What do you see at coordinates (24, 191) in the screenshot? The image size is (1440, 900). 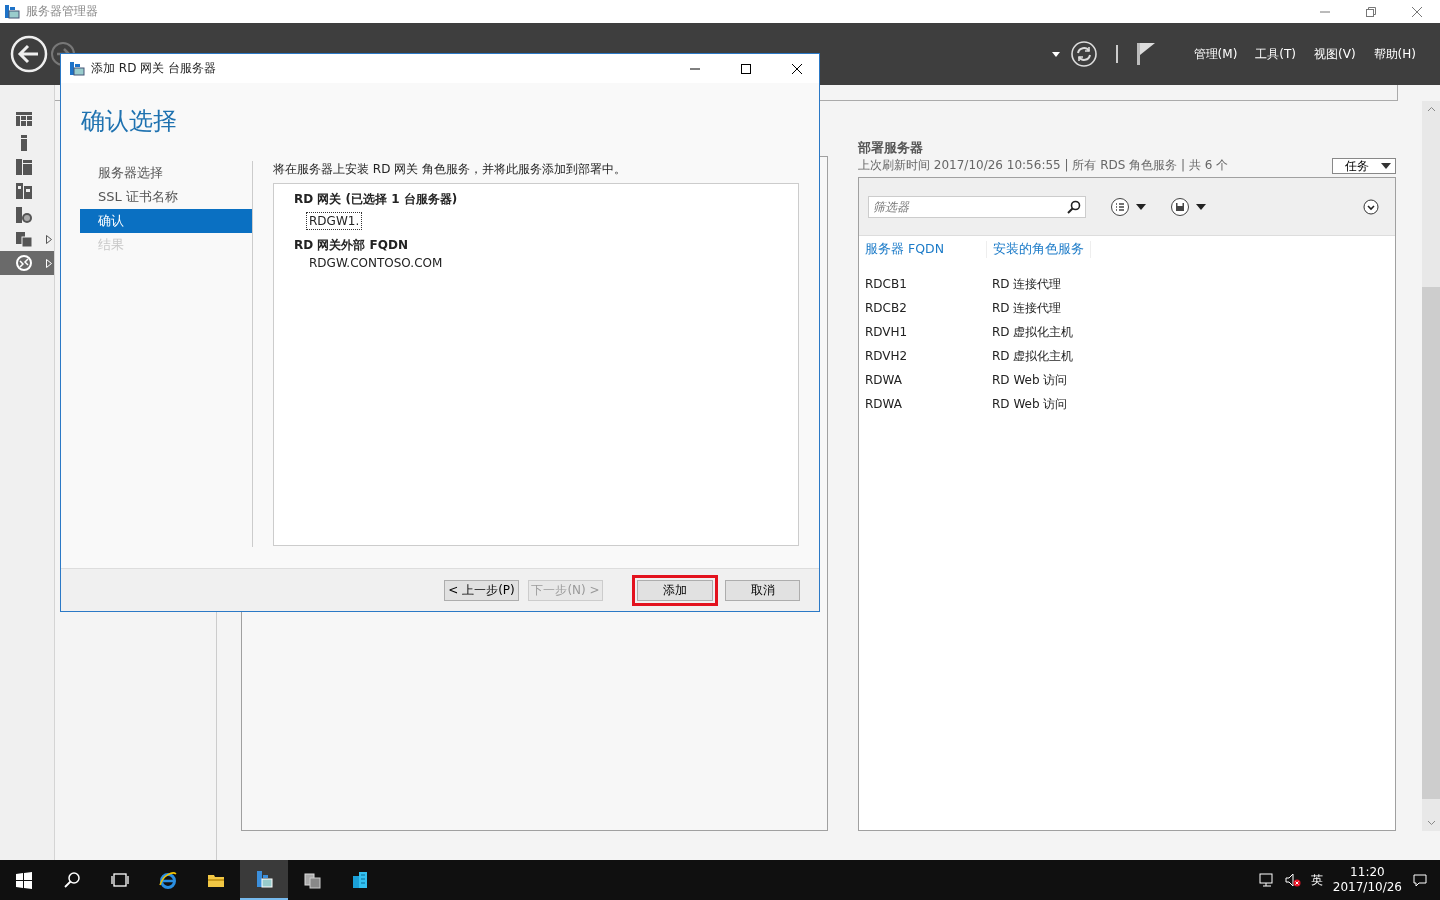 I see `storage-icon` at bounding box center [24, 191].